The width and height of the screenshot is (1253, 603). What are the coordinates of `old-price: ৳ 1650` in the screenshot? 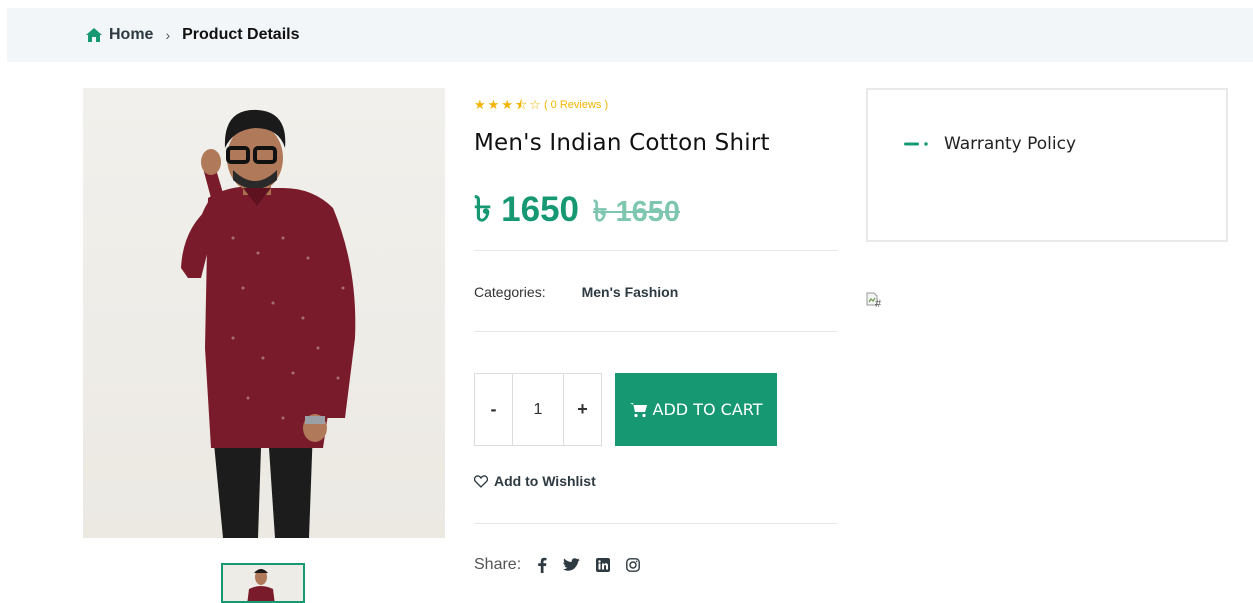 It's located at (637, 212).